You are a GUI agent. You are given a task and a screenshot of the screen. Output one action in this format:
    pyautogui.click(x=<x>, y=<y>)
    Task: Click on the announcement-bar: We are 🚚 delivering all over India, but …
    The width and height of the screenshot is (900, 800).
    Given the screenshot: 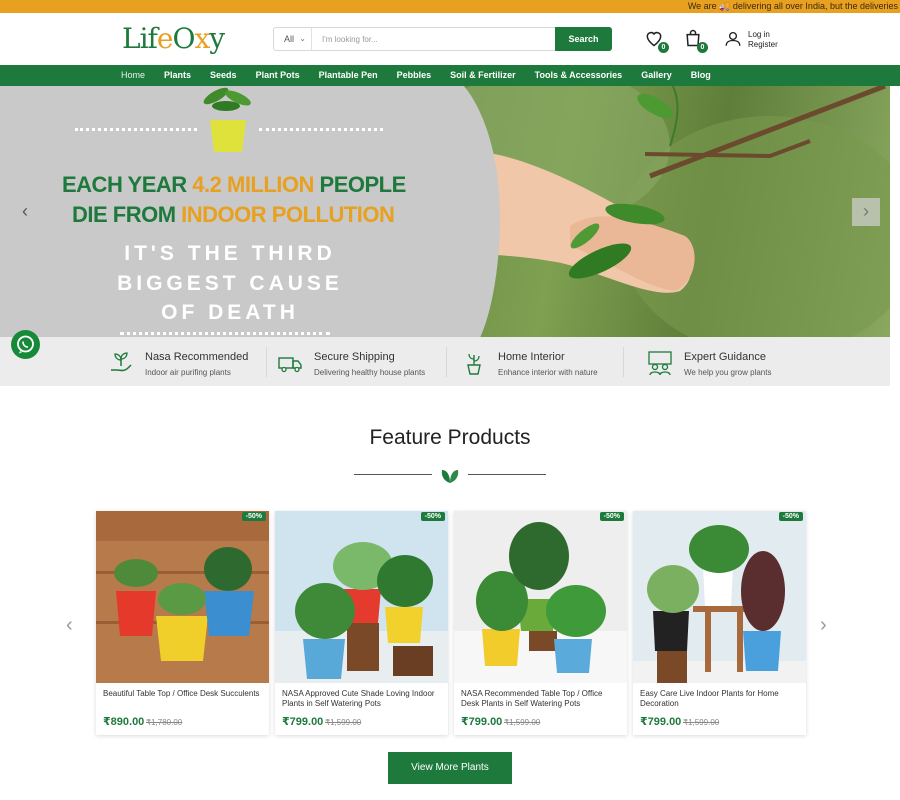 What is the action you would take?
    pyautogui.click(x=450, y=6)
    